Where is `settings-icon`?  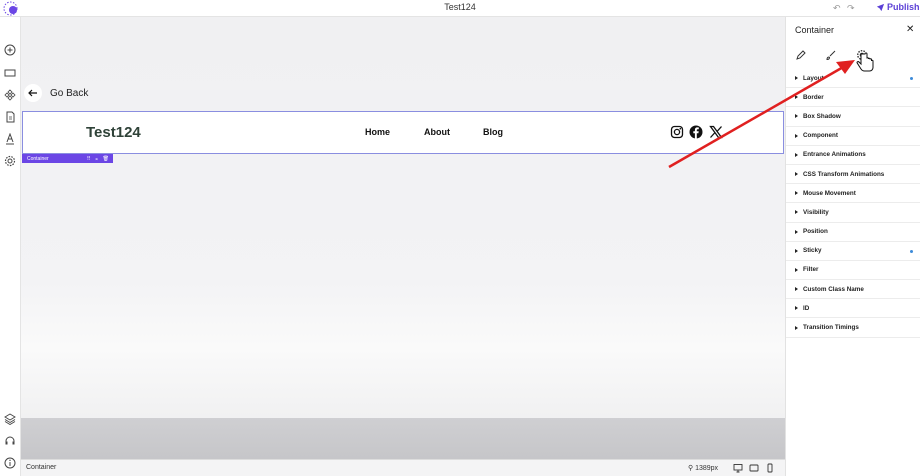 settings-icon is located at coordinates (10, 161).